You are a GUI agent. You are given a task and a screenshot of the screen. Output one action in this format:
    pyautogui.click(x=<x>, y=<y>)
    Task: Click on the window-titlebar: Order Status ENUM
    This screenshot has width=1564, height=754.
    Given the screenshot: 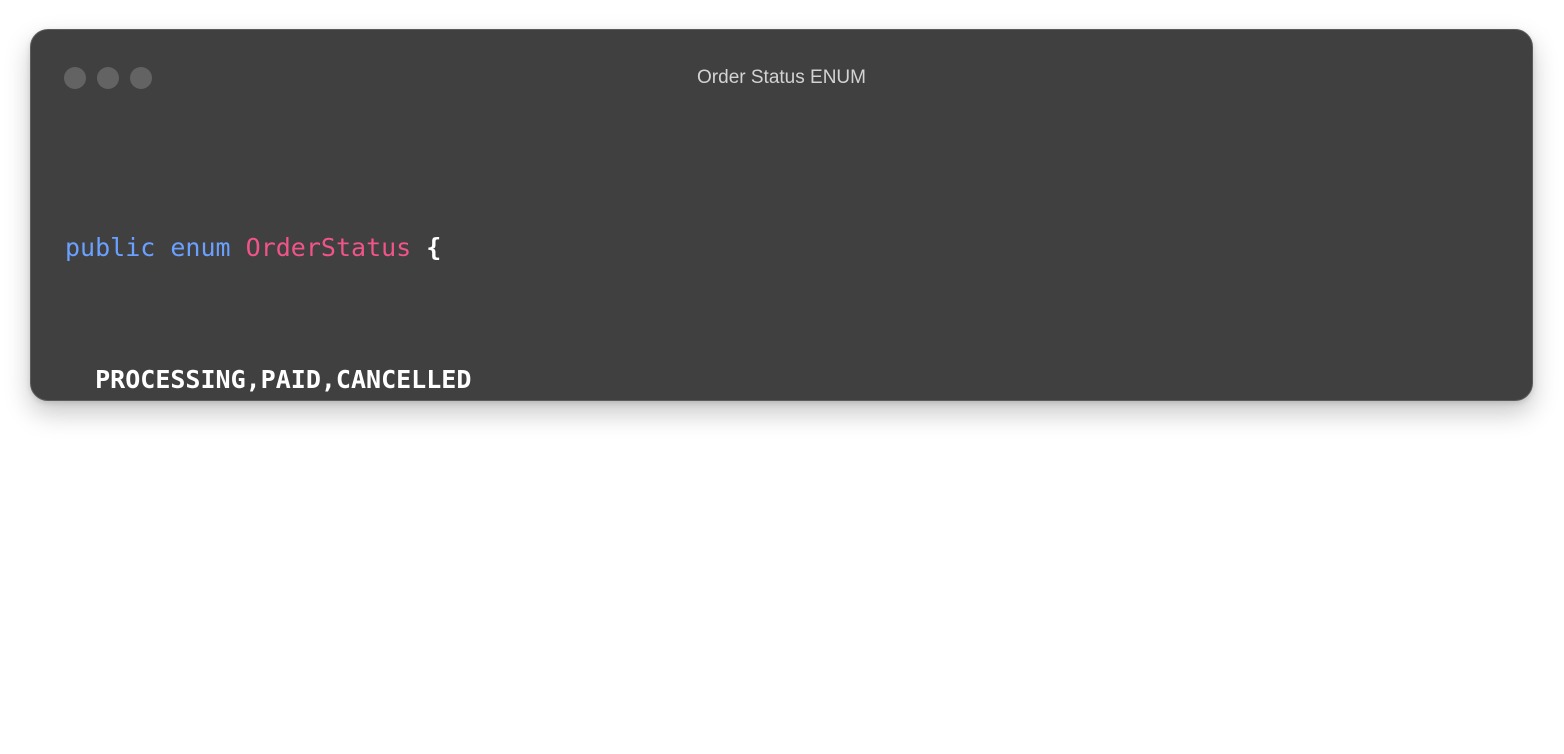 What is the action you would take?
    pyautogui.click(x=781, y=76)
    